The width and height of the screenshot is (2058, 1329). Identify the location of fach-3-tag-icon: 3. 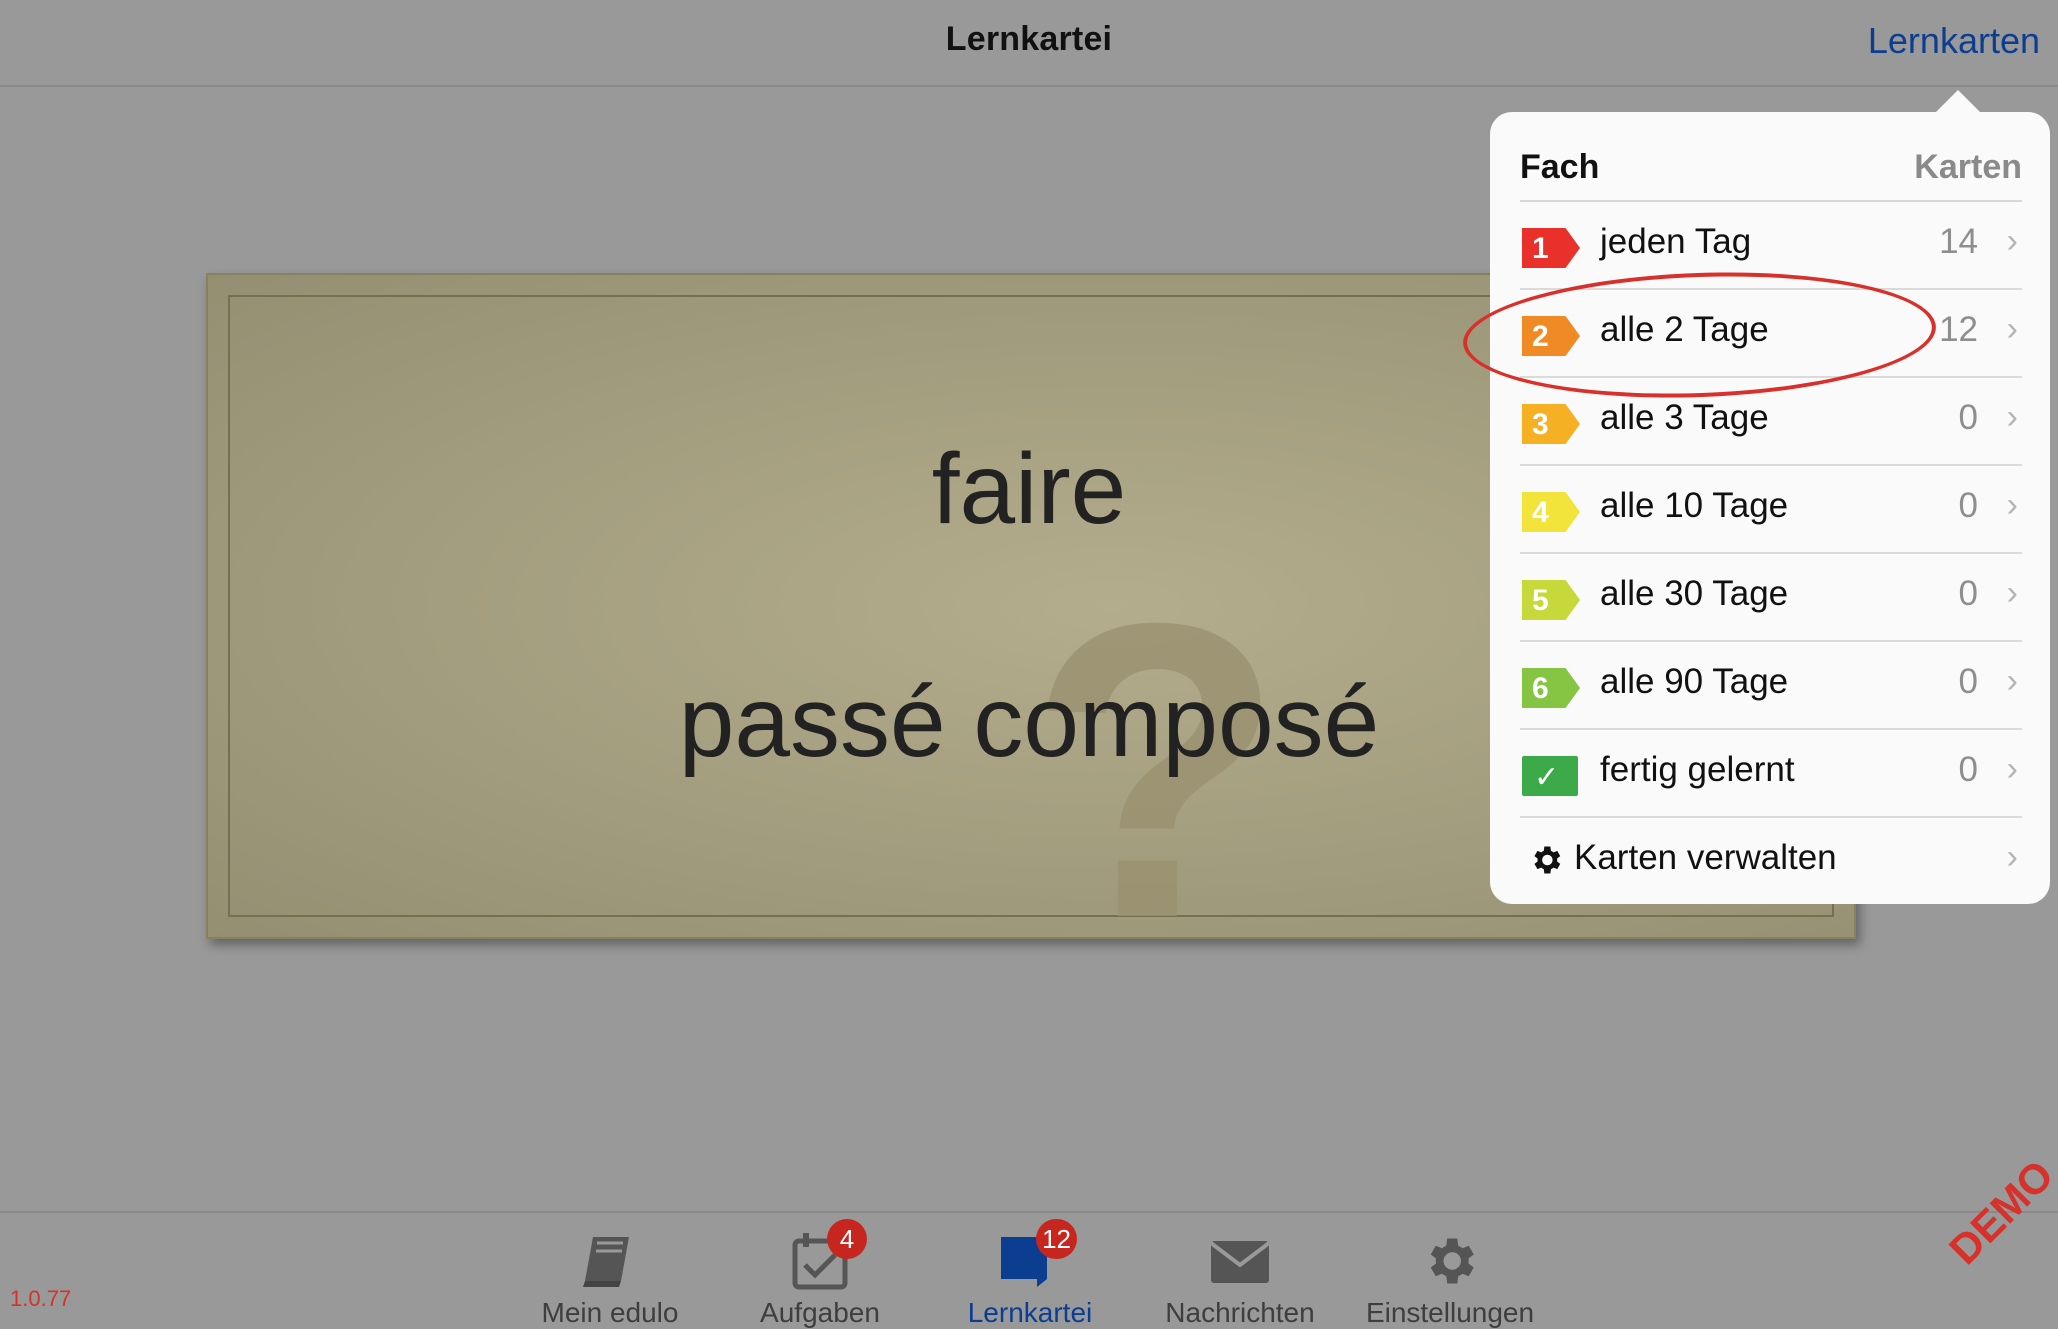
(1551, 424).